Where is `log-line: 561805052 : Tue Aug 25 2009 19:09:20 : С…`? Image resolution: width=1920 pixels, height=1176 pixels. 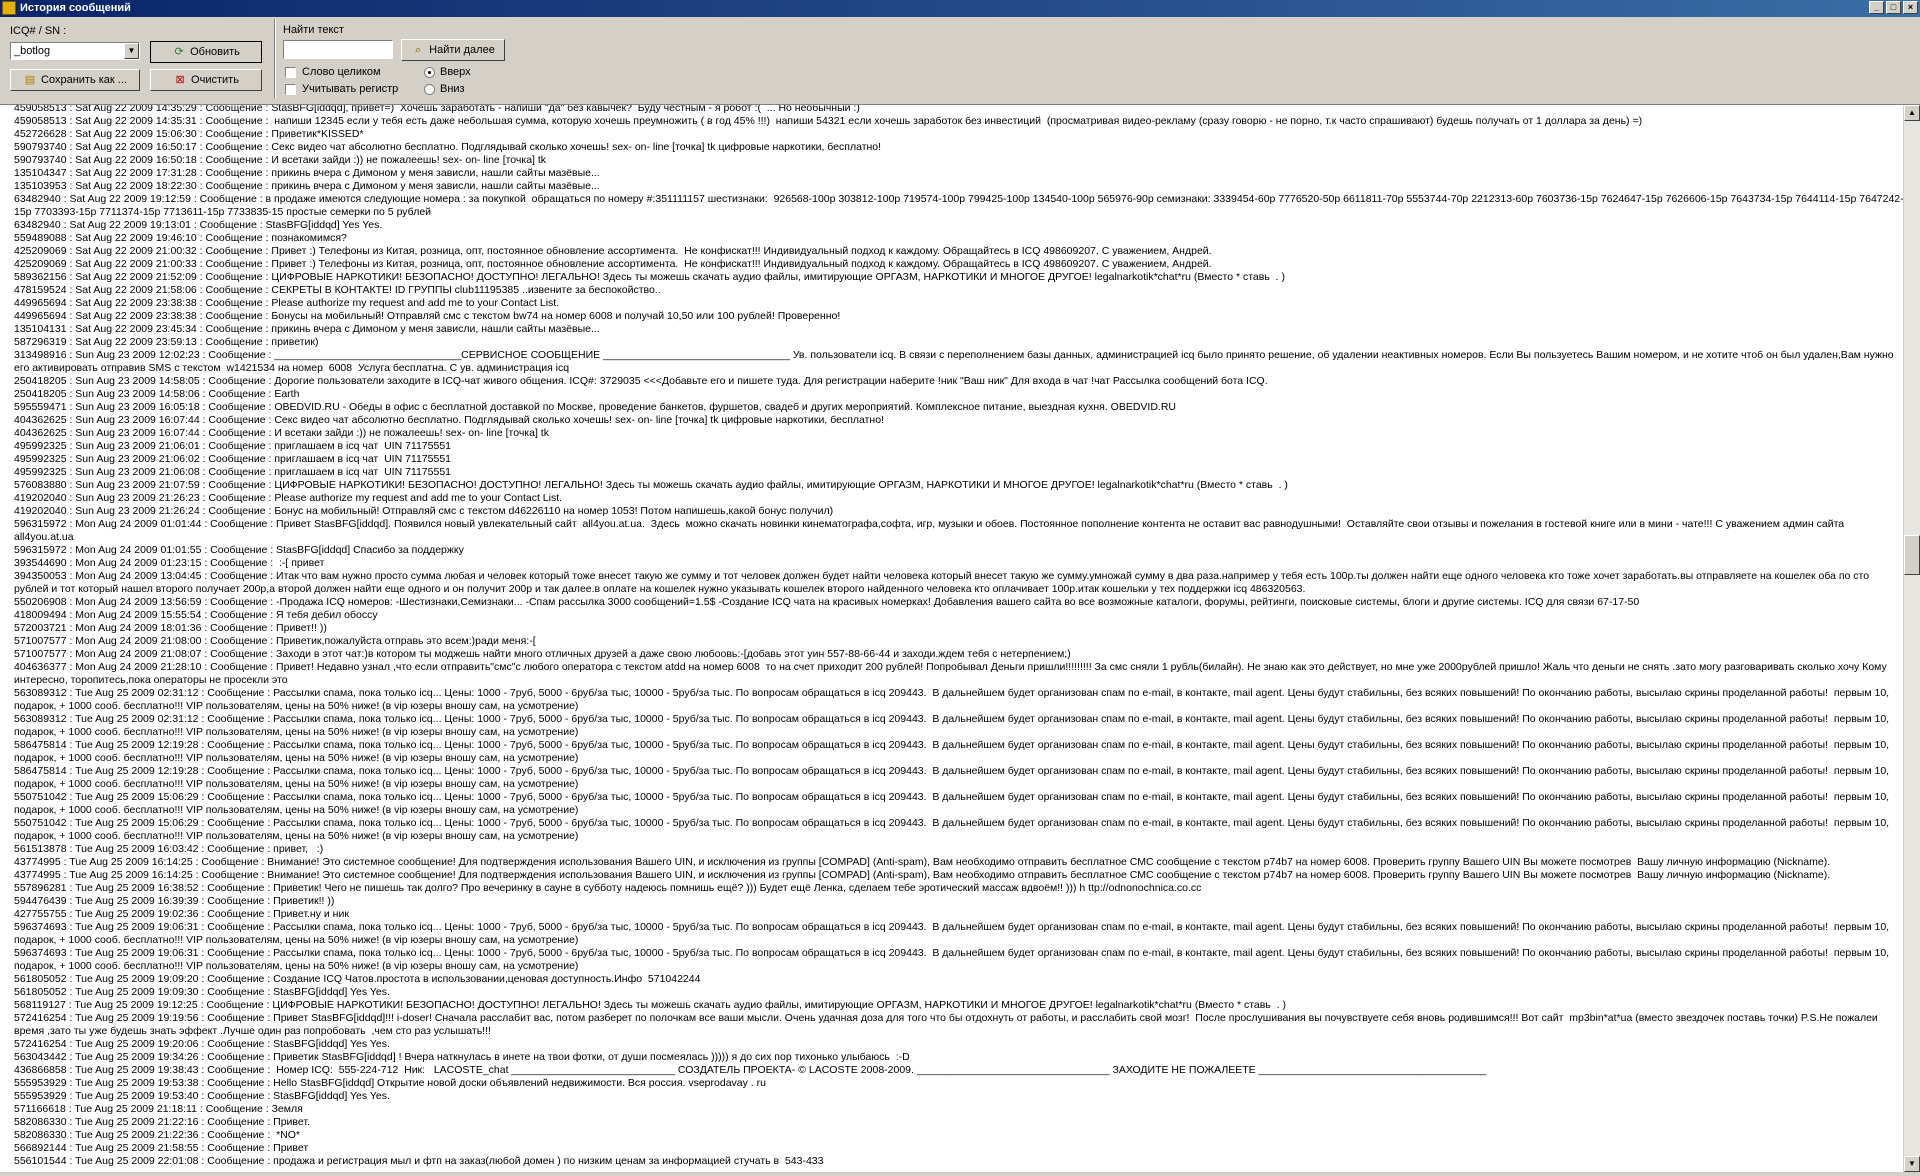
log-line: 561805052 : Tue Aug 25 2009 19:09:20 : С… is located at coordinates (357, 979).